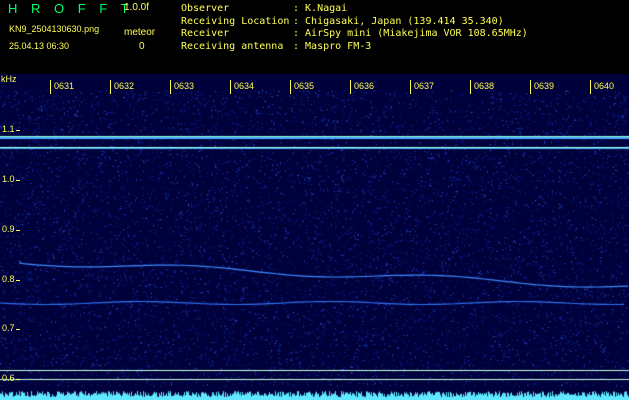 This screenshot has width=629, height=400. Describe the element at coordinates (410, 33) in the screenshot. I see `info-value: : AirSpy mini (Miakejima VOR 108.65MHz)` at that location.